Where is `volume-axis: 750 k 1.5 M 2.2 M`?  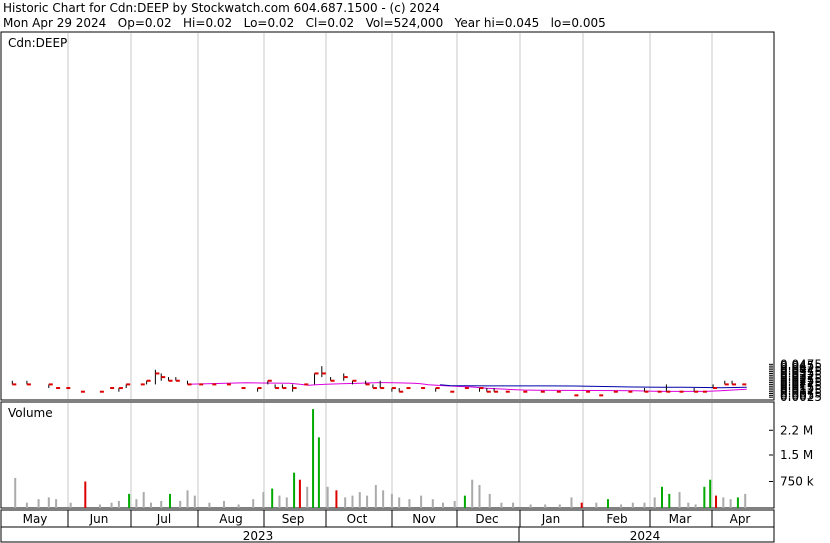 volume-axis: 750 k 1.5 M 2.2 M is located at coordinates (791, 456).